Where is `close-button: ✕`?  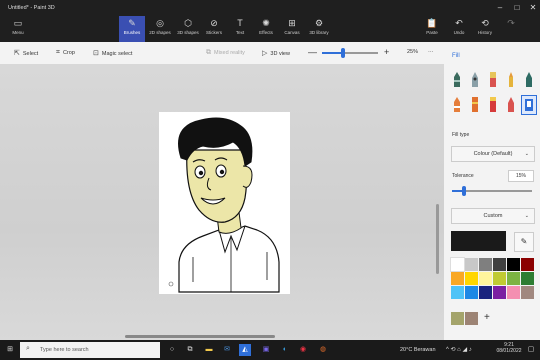 close-button: ✕ is located at coordinates (533, 8).